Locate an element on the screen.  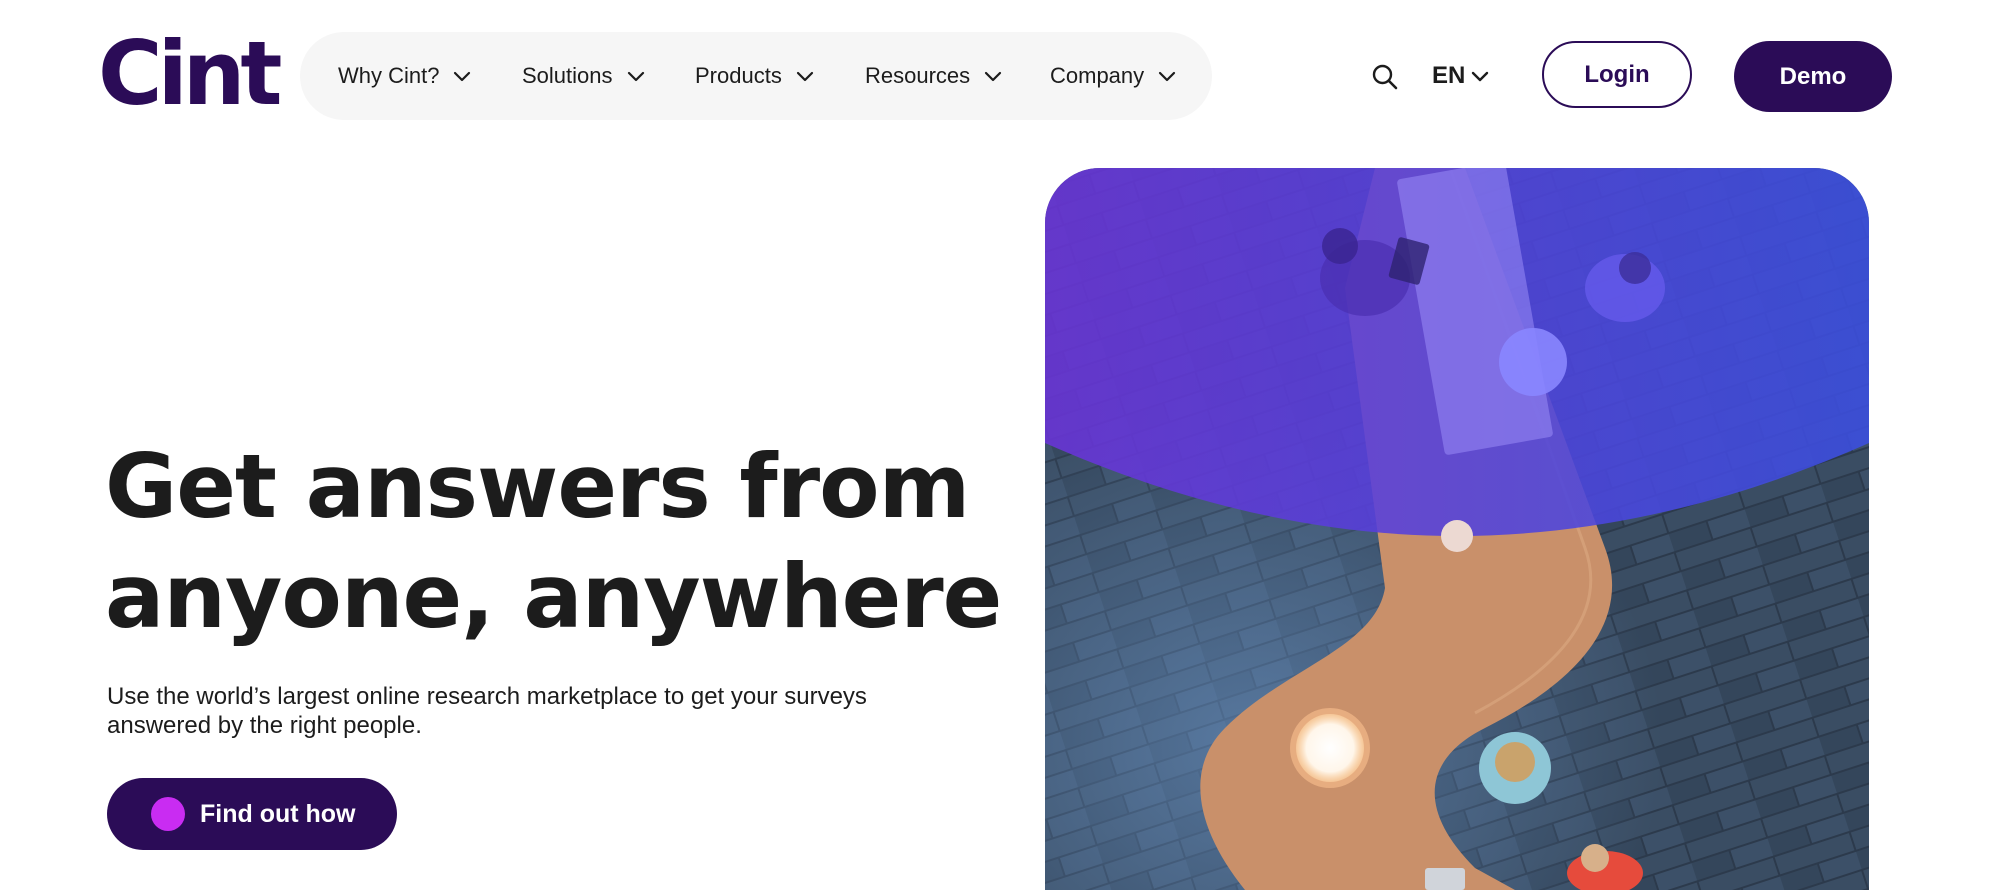
login-button: Login is located at coordinates (1617, 74).